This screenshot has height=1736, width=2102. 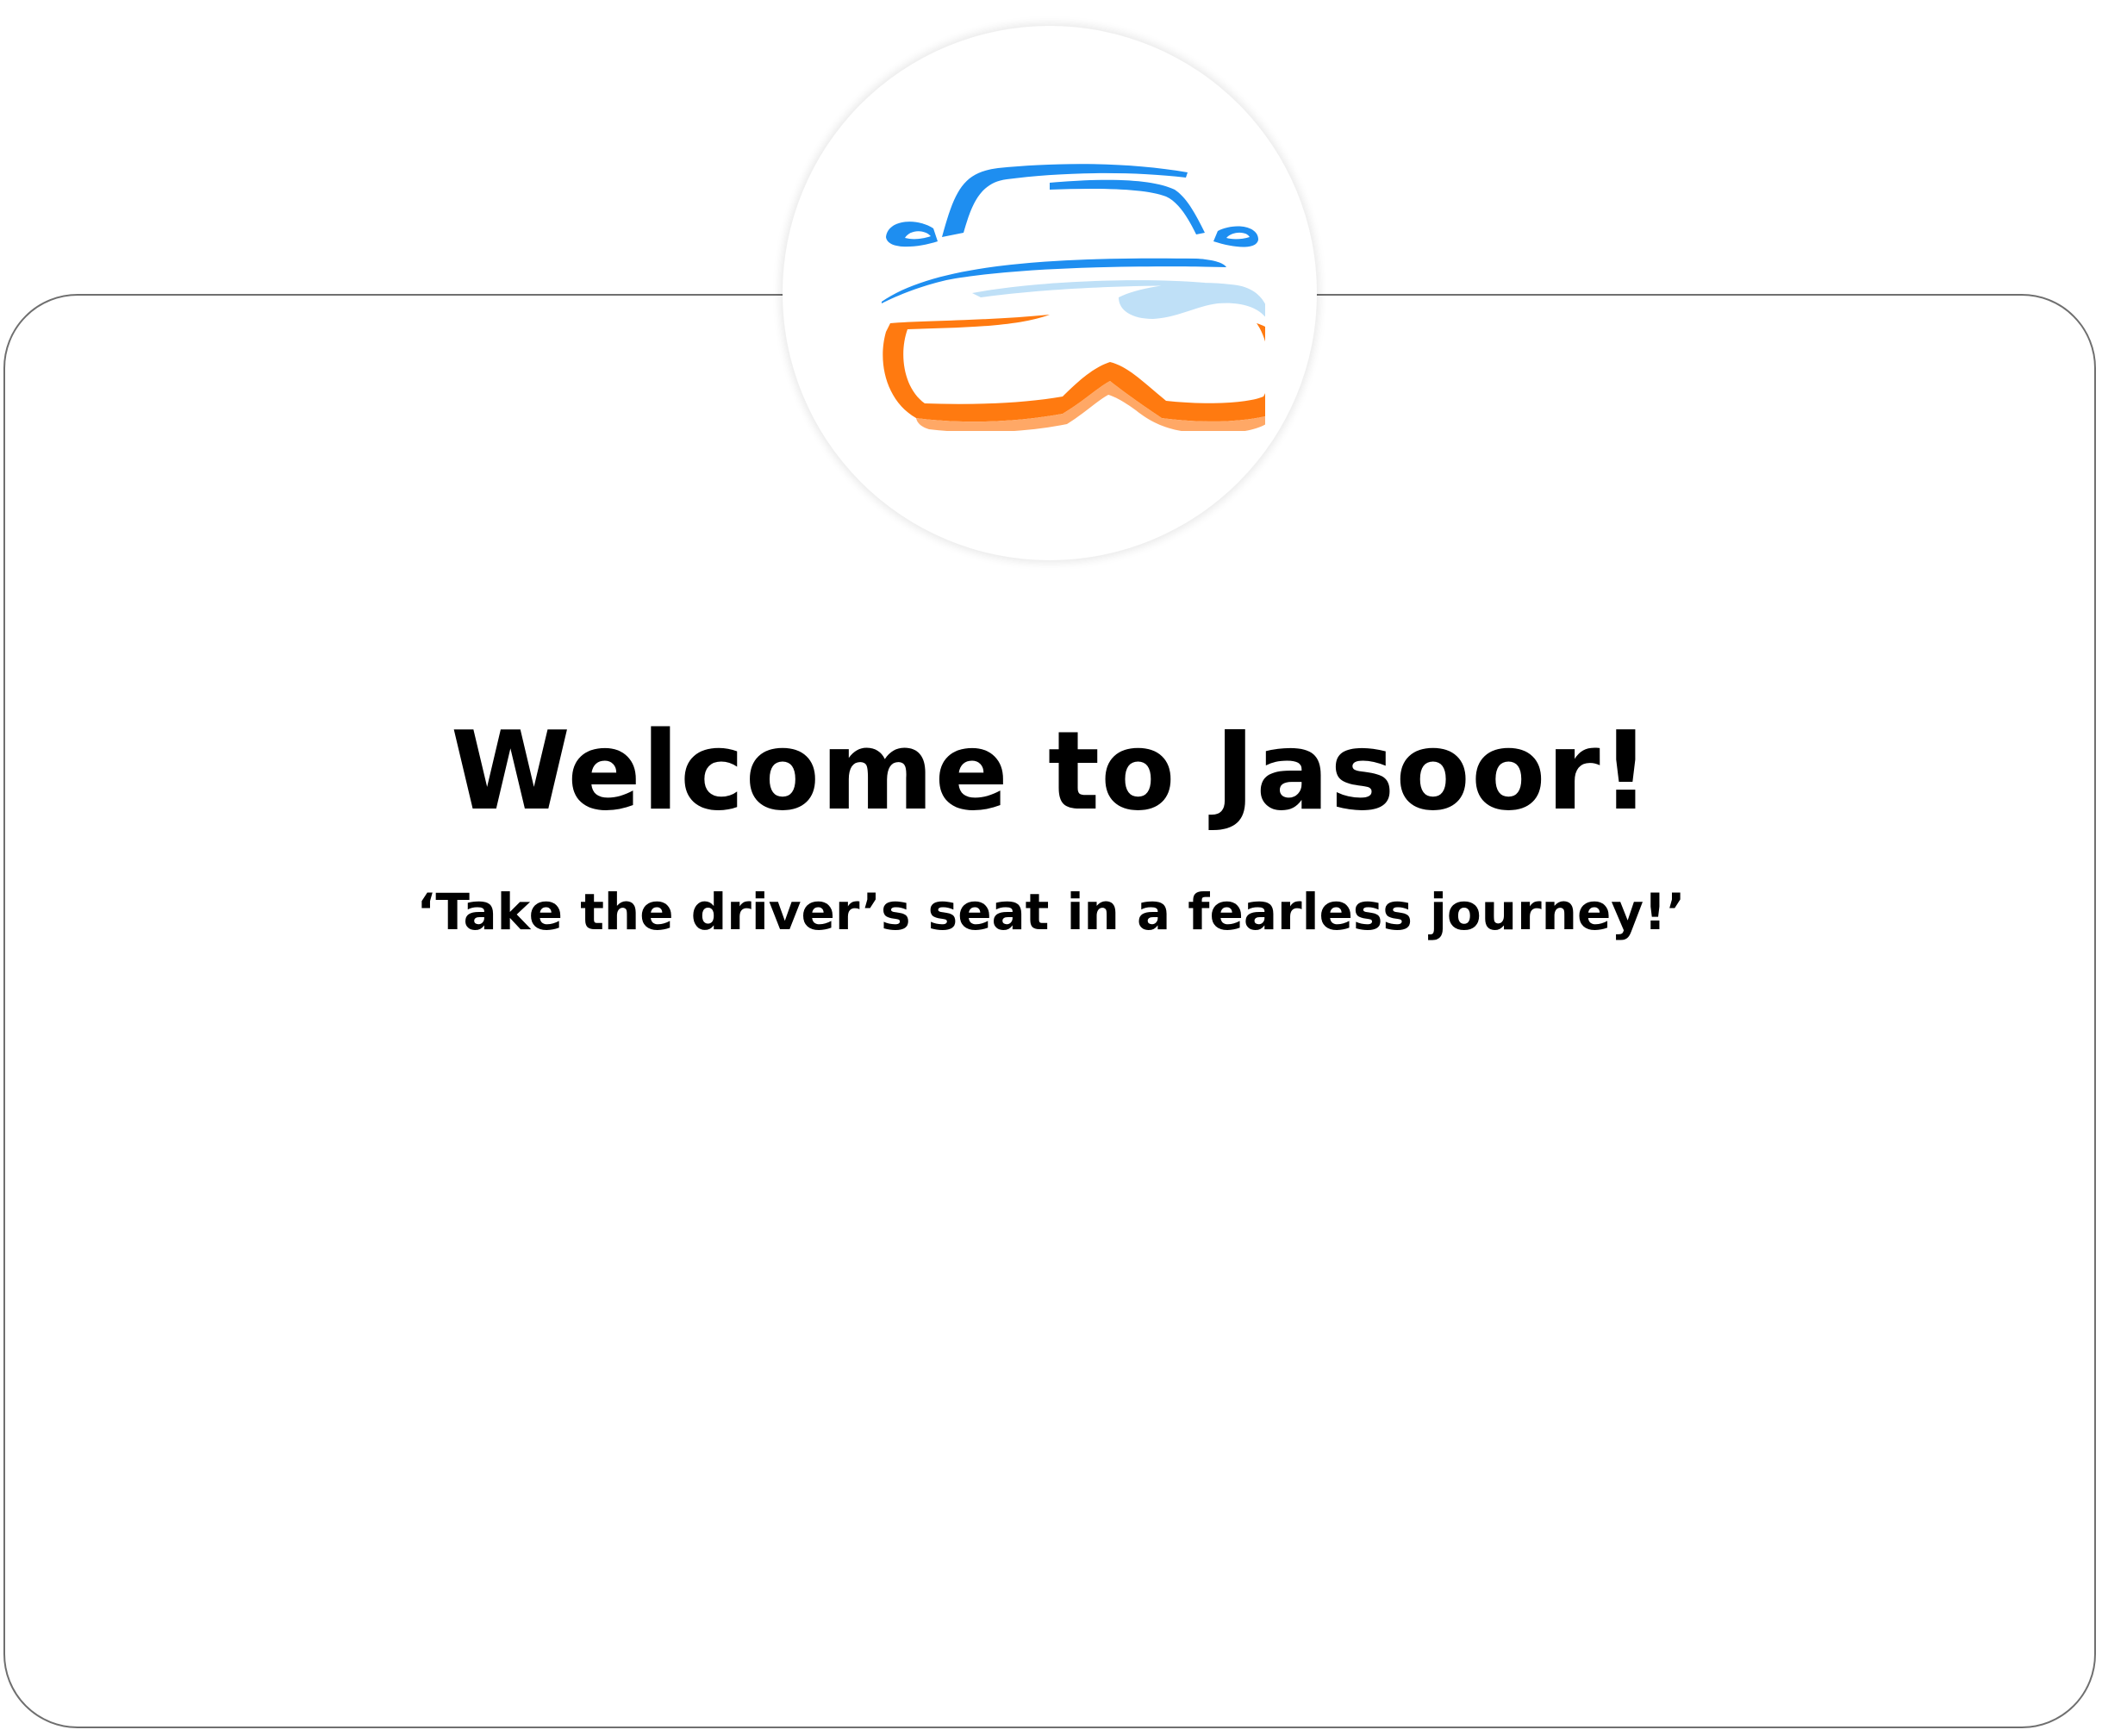 I want to click on welcome-title: Welcome to Jasoor!, so click(x=1051, y=771).